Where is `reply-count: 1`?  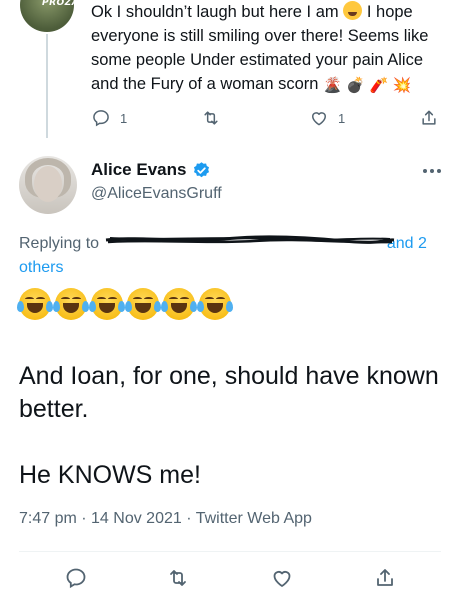 reply-count: 1 is located at coordinates (124, 118).